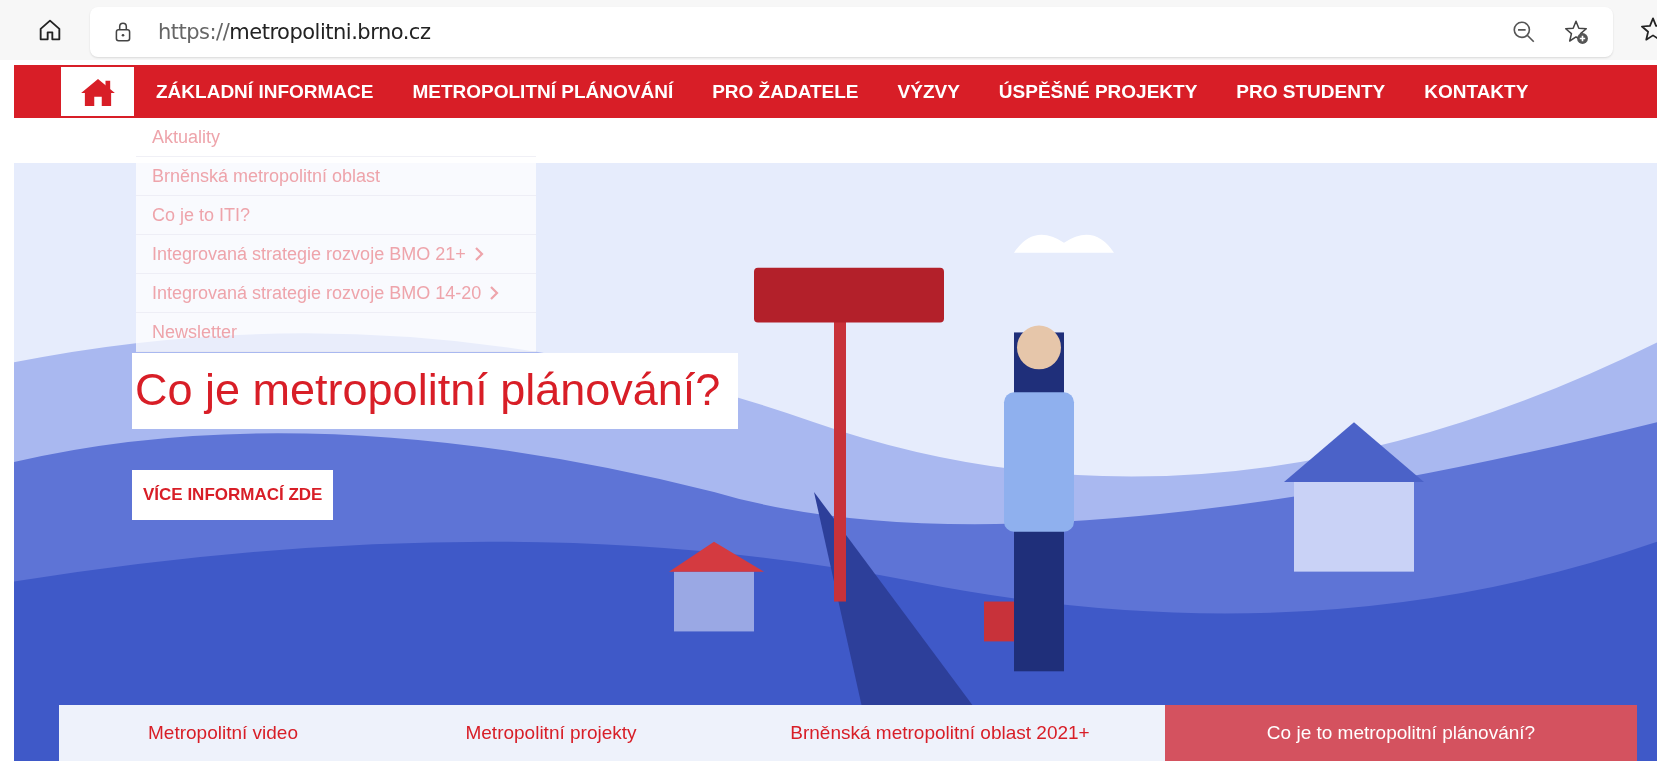 The width and height of the screenshot is (1657, 761). Describe the element at coordinates (1401, 733) in the screenshot. I see `tab: Co je to metropolitní plánování?` at that location.